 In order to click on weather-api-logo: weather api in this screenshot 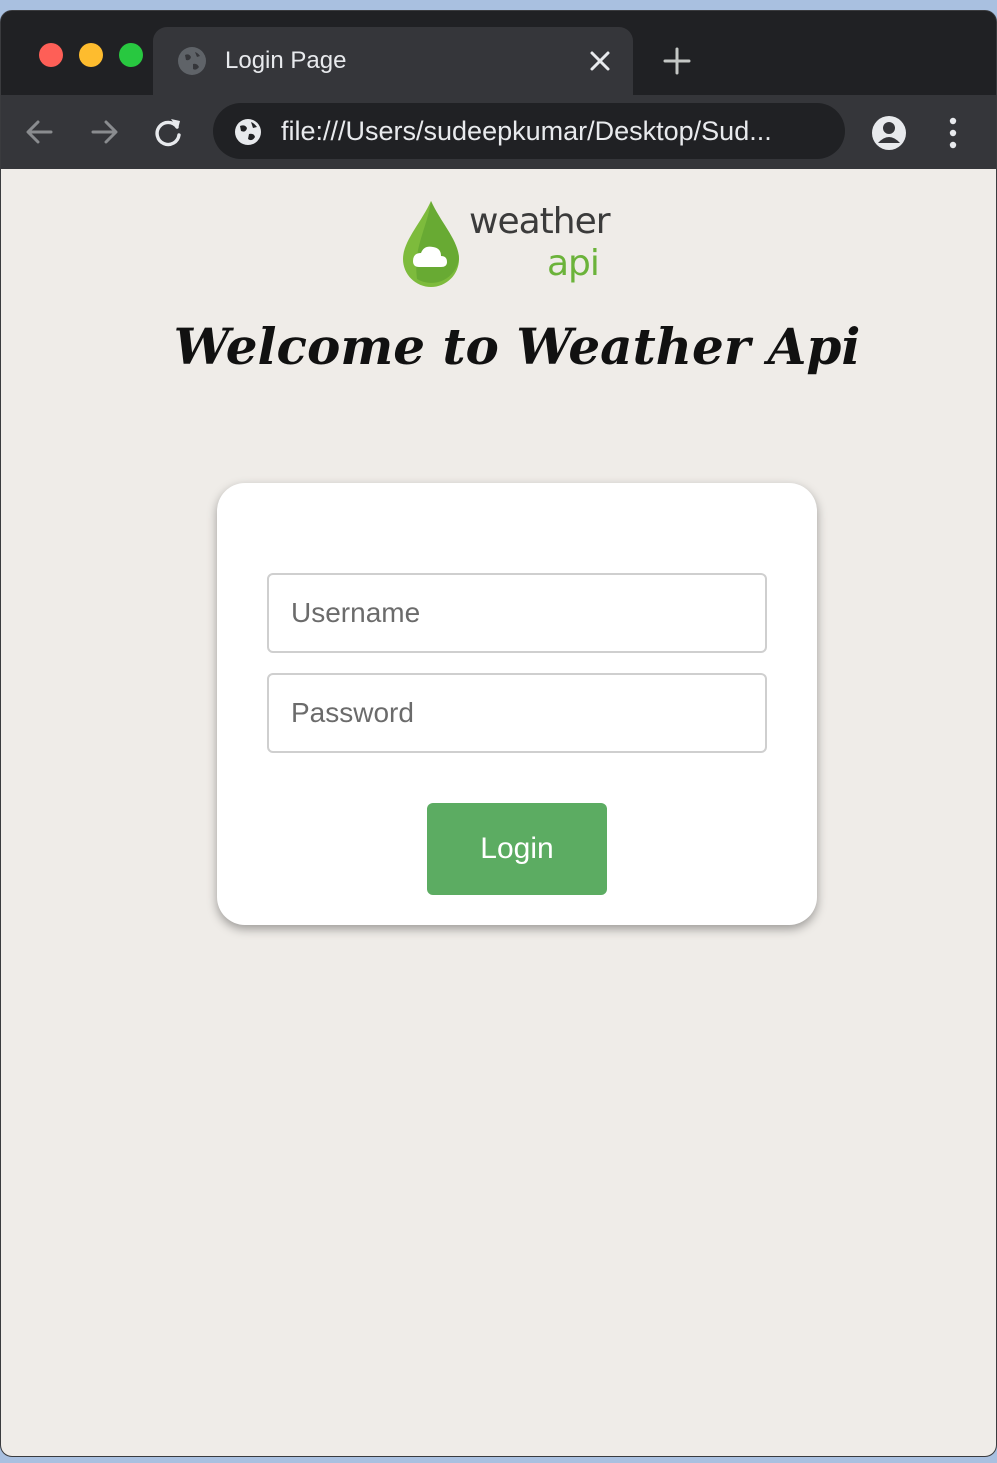, I will do `click(505, 239)`.